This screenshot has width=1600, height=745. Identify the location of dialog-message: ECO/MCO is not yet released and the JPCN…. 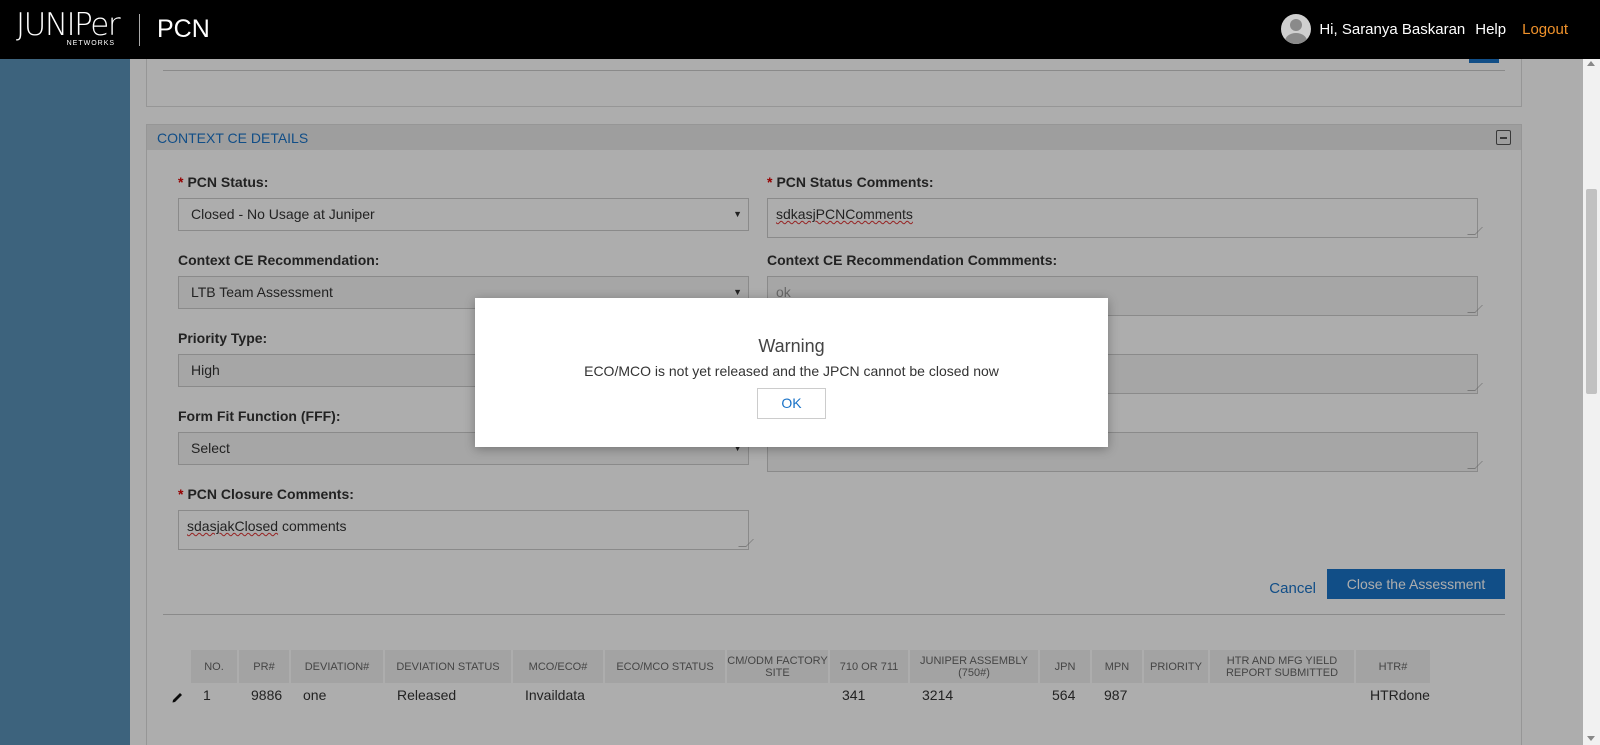
(791, 371).